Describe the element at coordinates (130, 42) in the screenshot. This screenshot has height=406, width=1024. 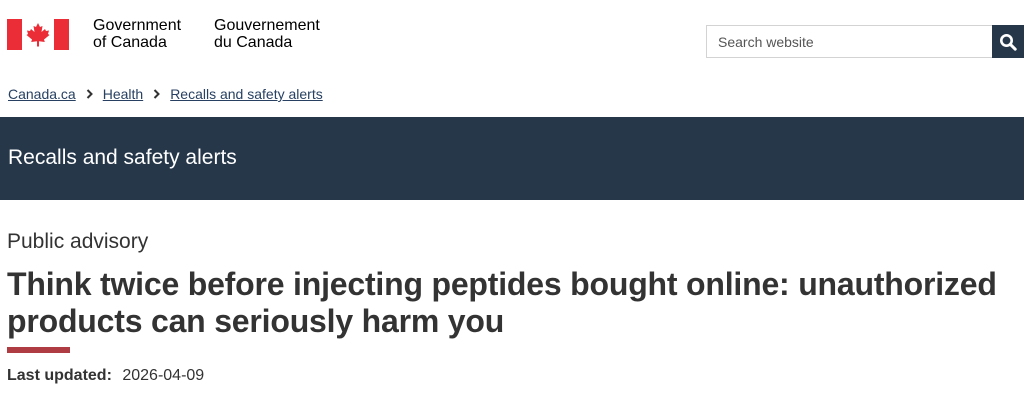
I see `wordmark-en-line2: of Canada` at that location.